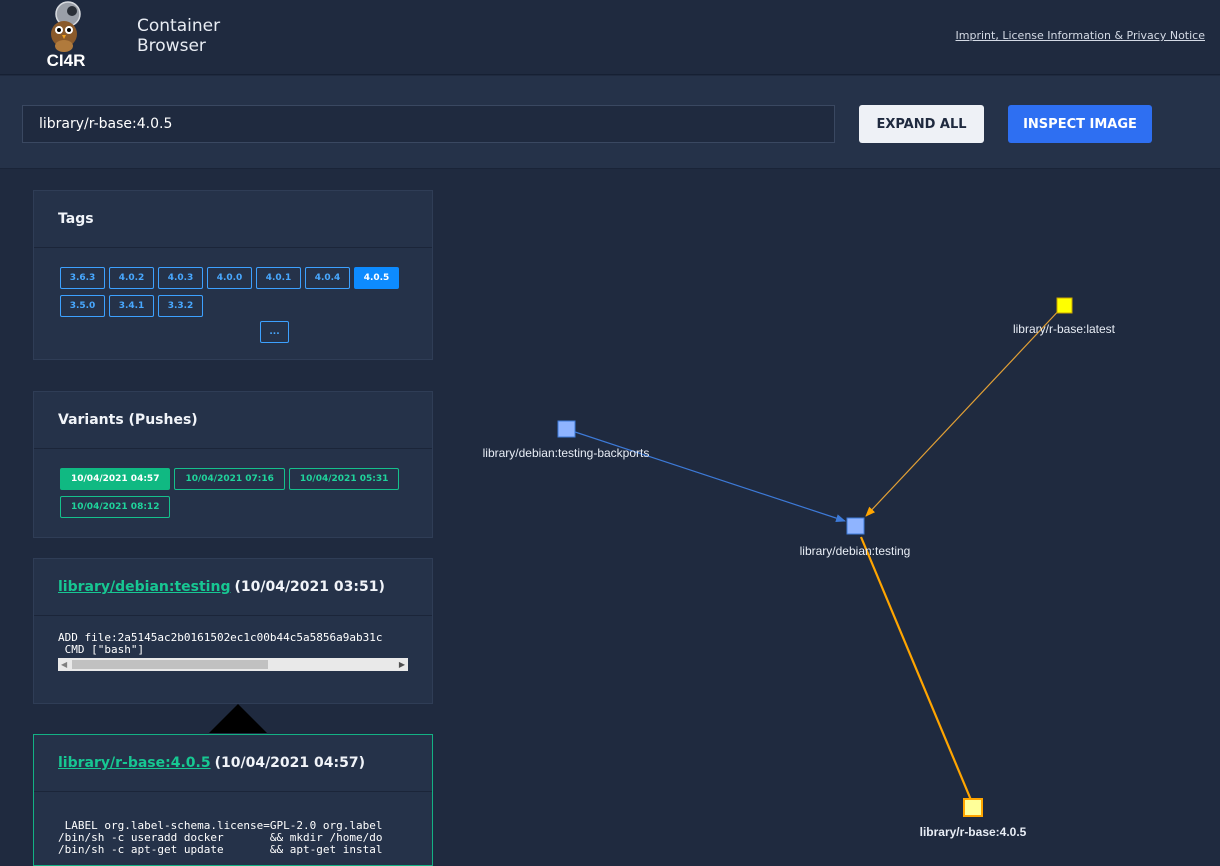  I want to click on search-bar: EXPAND ALL INSPECT IMAGE, so click(610, 122).